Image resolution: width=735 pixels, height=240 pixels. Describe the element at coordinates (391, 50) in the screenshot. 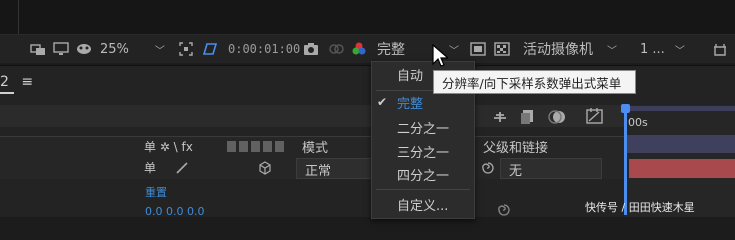

I see `resolution-value: 完整` at that location.